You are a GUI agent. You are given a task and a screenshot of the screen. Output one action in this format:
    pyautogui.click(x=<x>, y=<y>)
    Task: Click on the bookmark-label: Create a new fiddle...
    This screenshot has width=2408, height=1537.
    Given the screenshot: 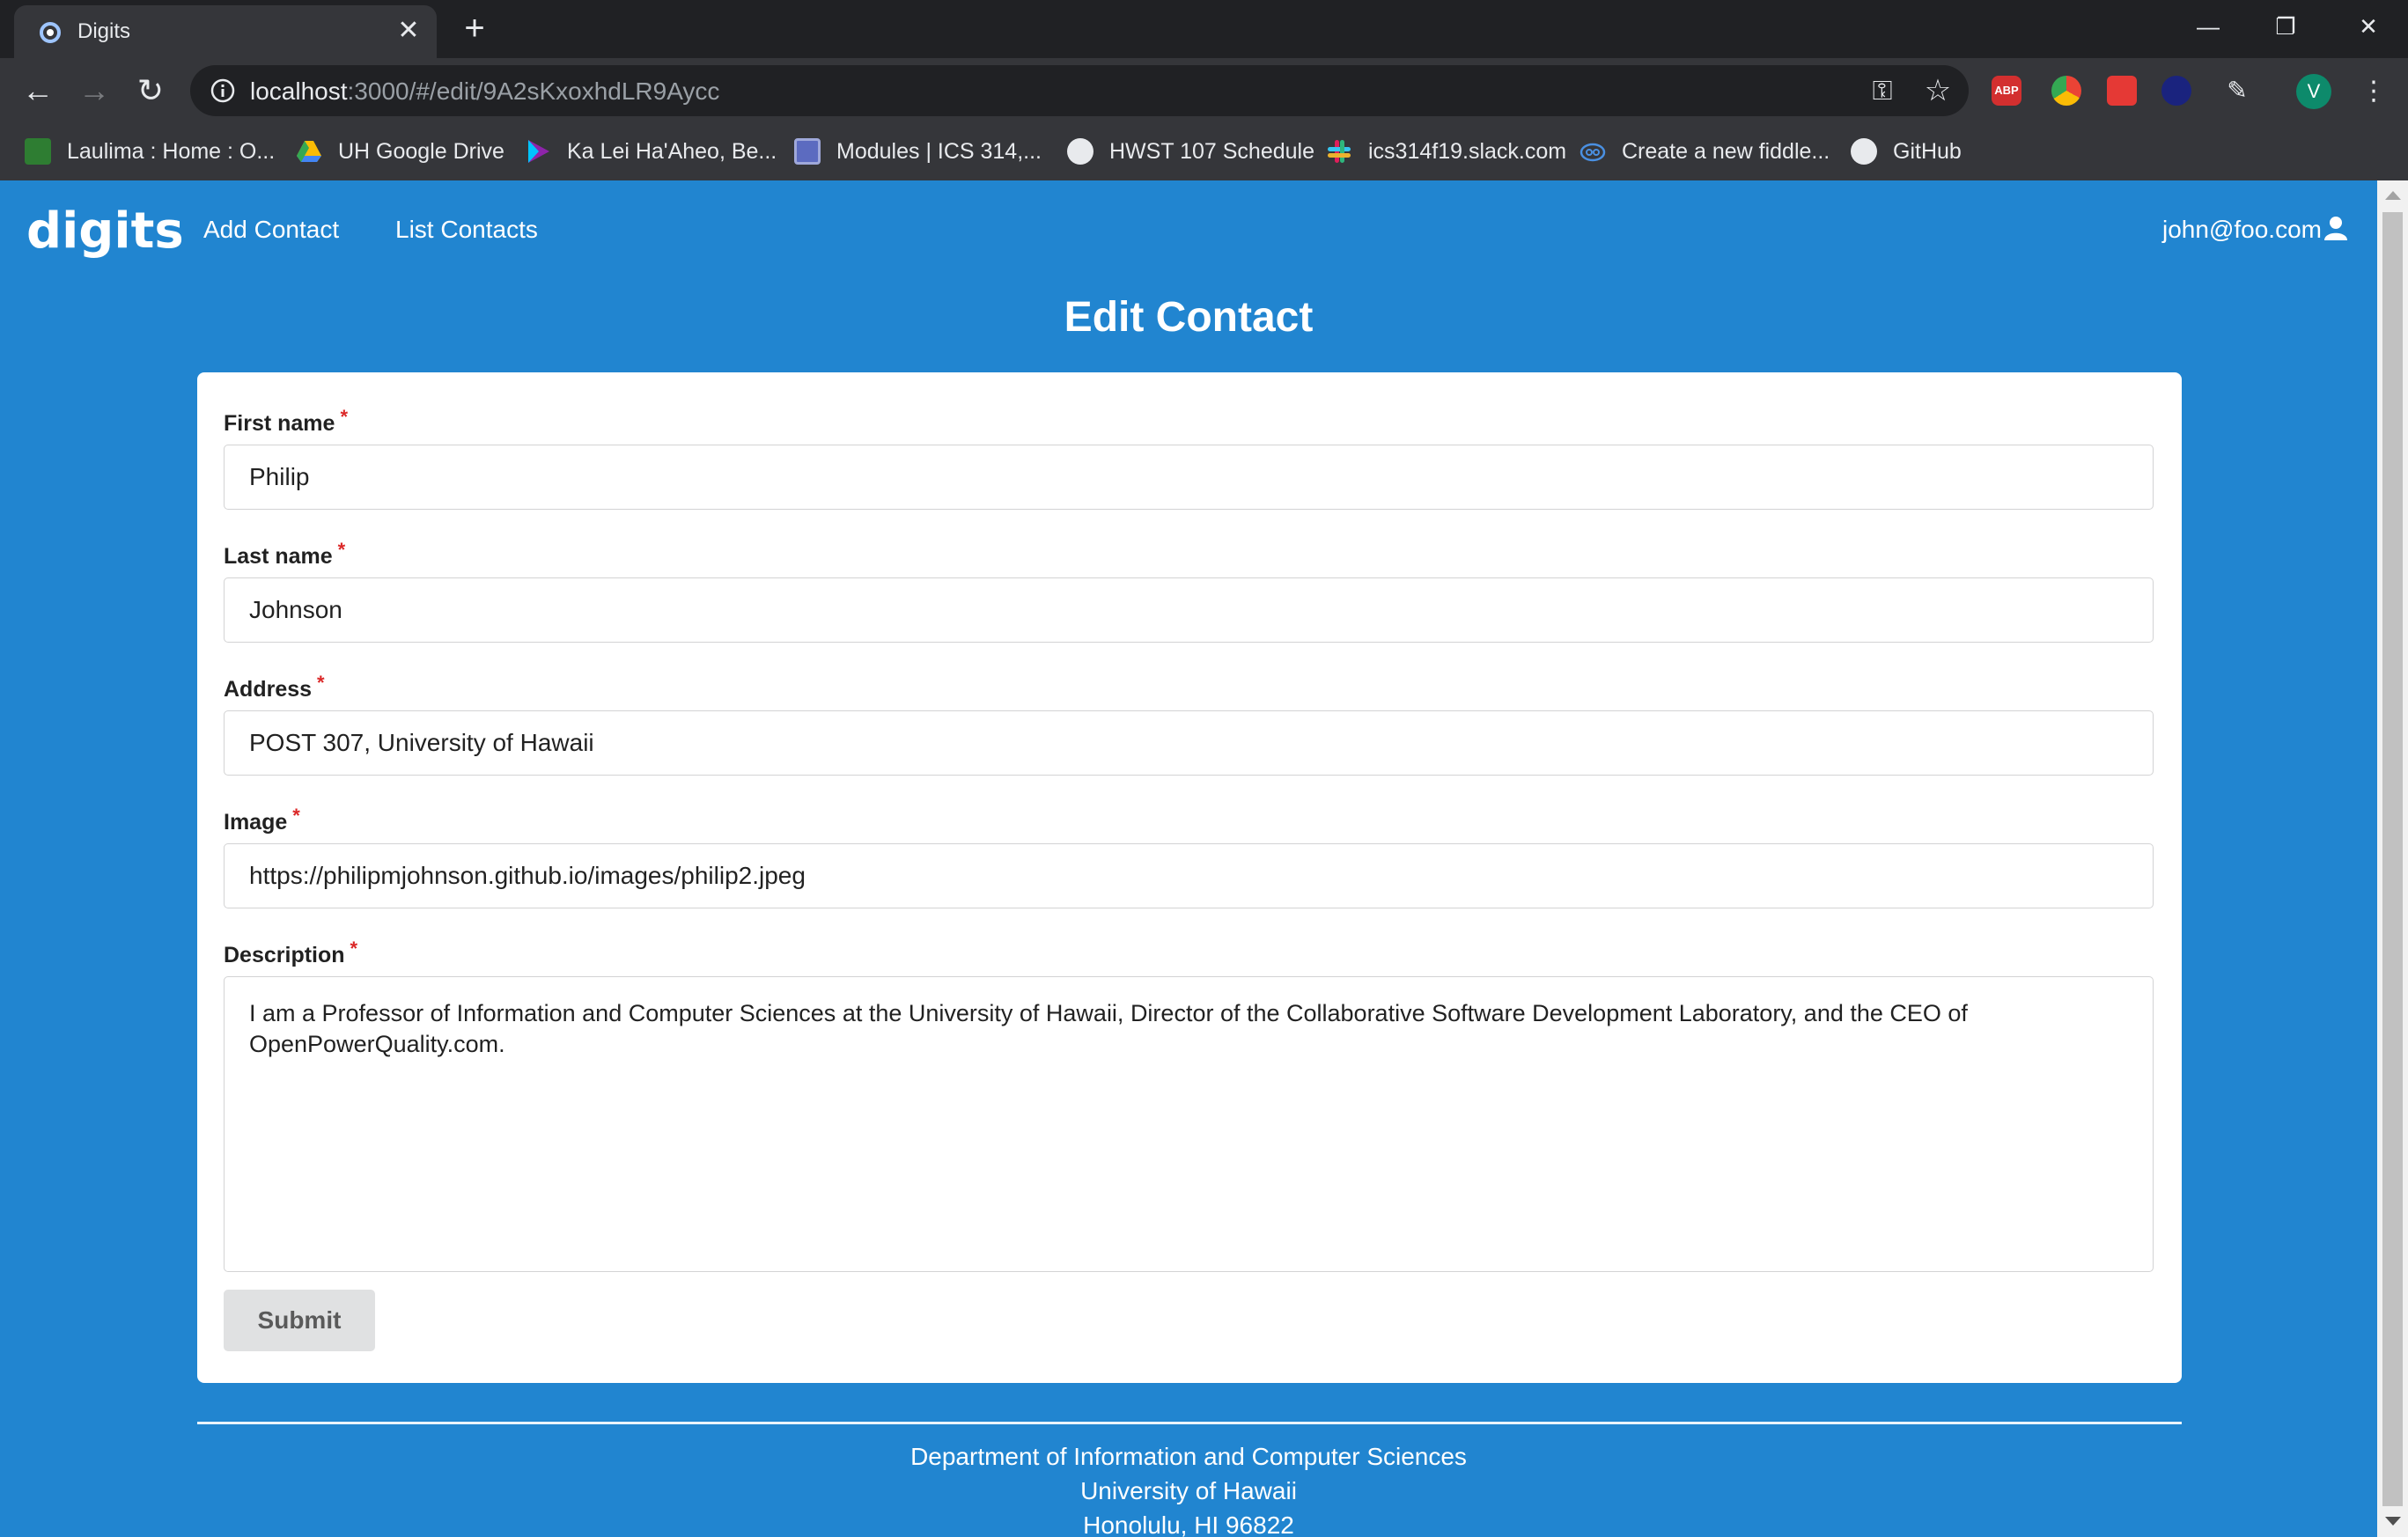 What is the action you would take?
    pyautogui.click(x=1726, y=151)
    